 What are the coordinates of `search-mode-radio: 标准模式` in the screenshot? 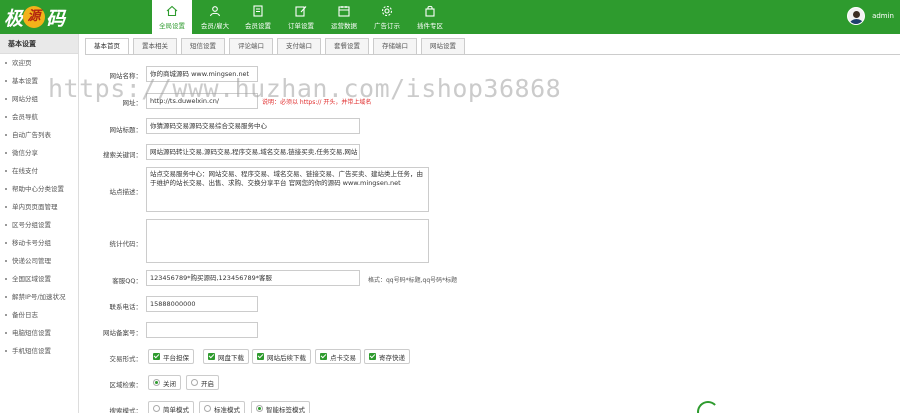 It's located at (222, 407).